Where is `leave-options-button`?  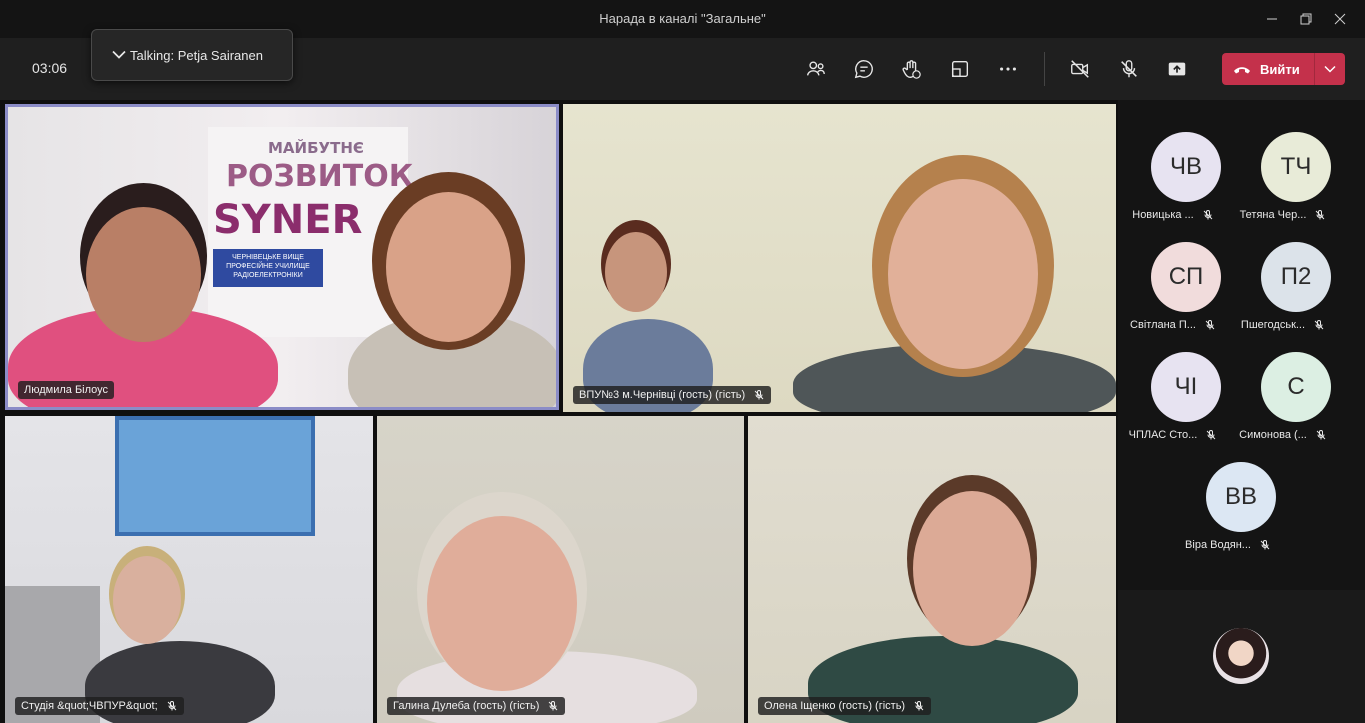
leave-options-button is located at coordinates (1330, 69).